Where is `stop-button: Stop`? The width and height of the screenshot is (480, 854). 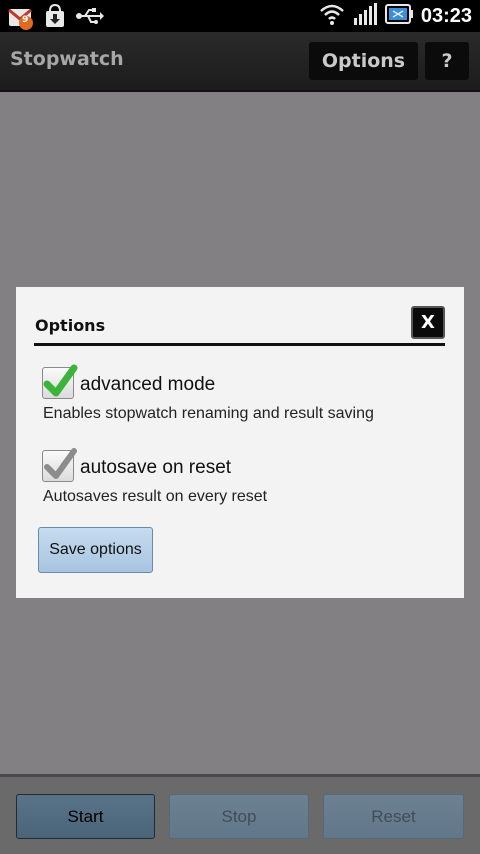 stop-button: Stop is located at coordinates (239, 816).